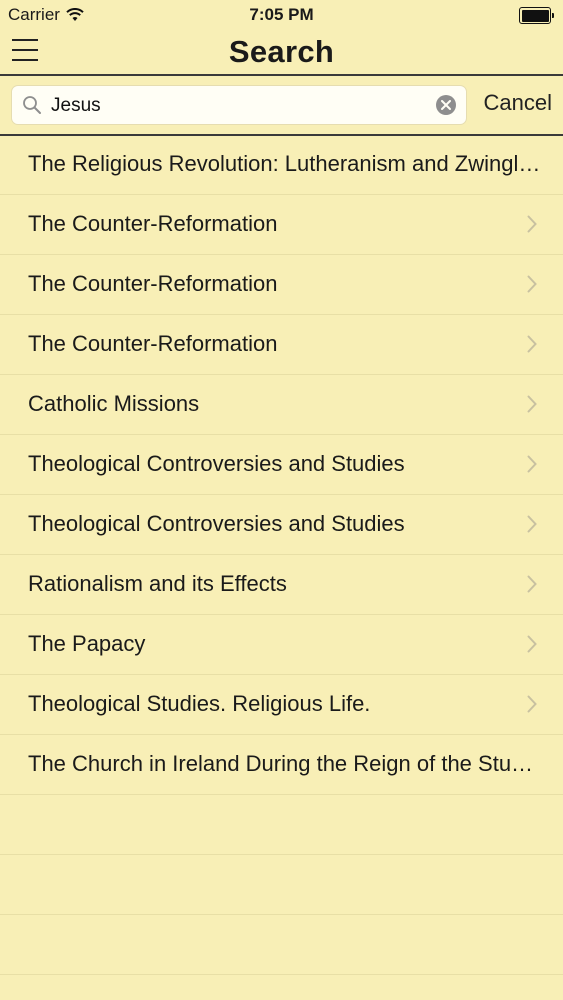  I want to click on status-bar: Carrier 7:05 PM, so click(281, 15).